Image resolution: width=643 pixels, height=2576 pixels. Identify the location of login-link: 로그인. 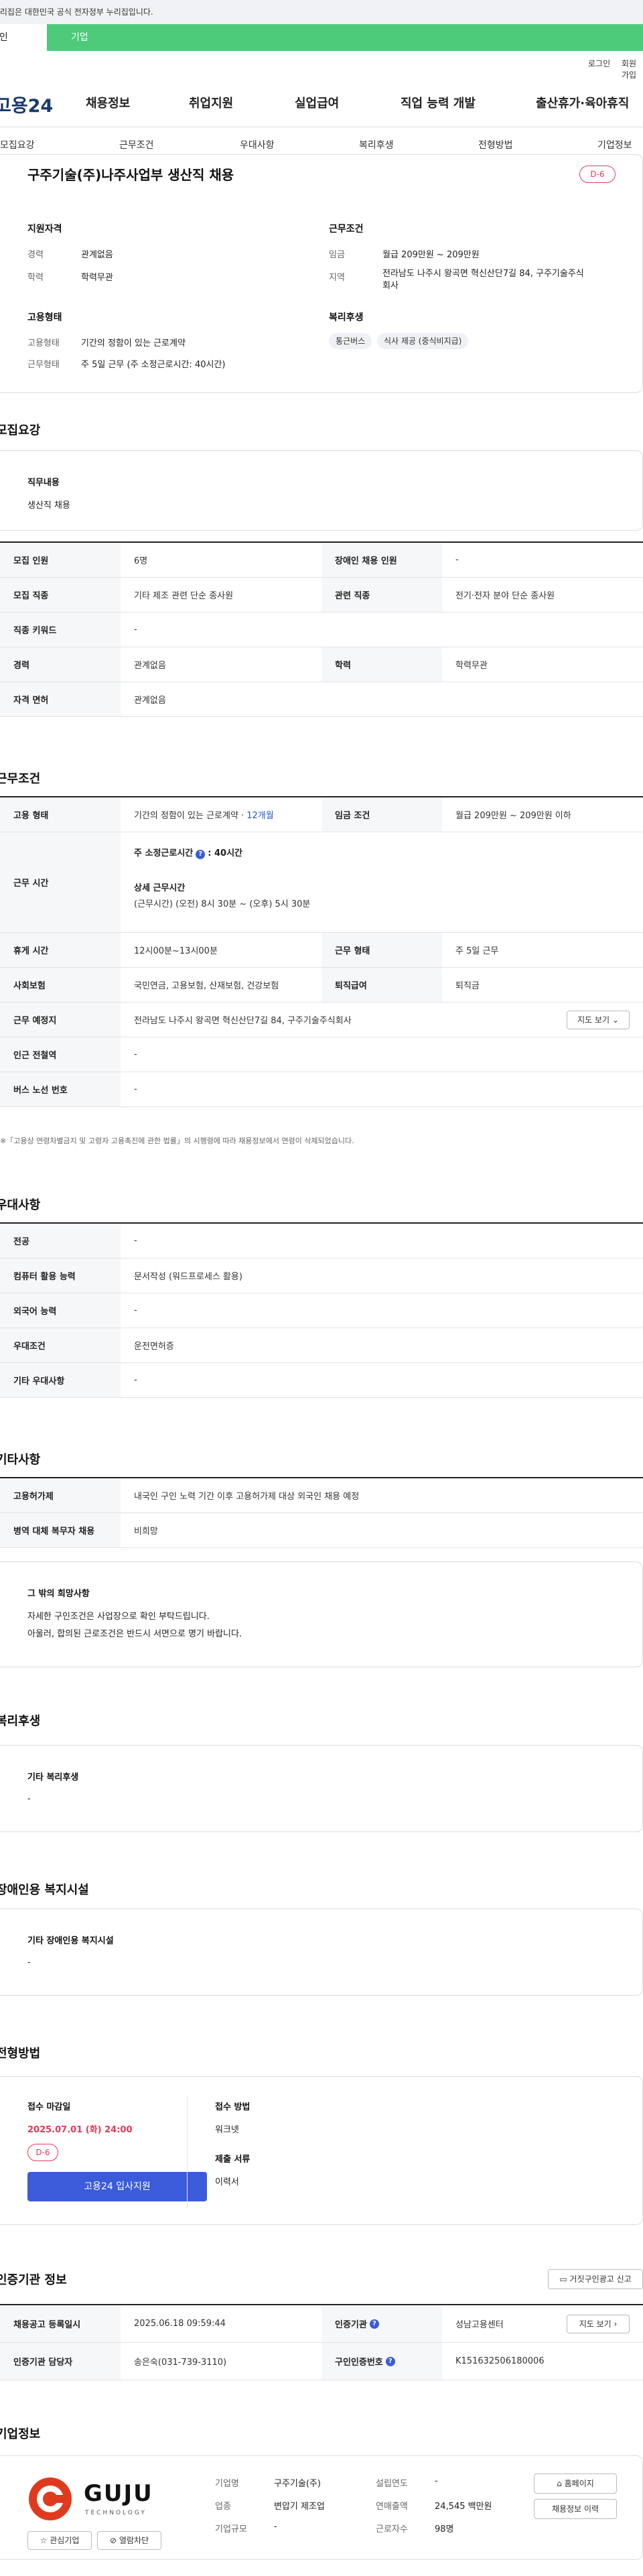
(599, 63).